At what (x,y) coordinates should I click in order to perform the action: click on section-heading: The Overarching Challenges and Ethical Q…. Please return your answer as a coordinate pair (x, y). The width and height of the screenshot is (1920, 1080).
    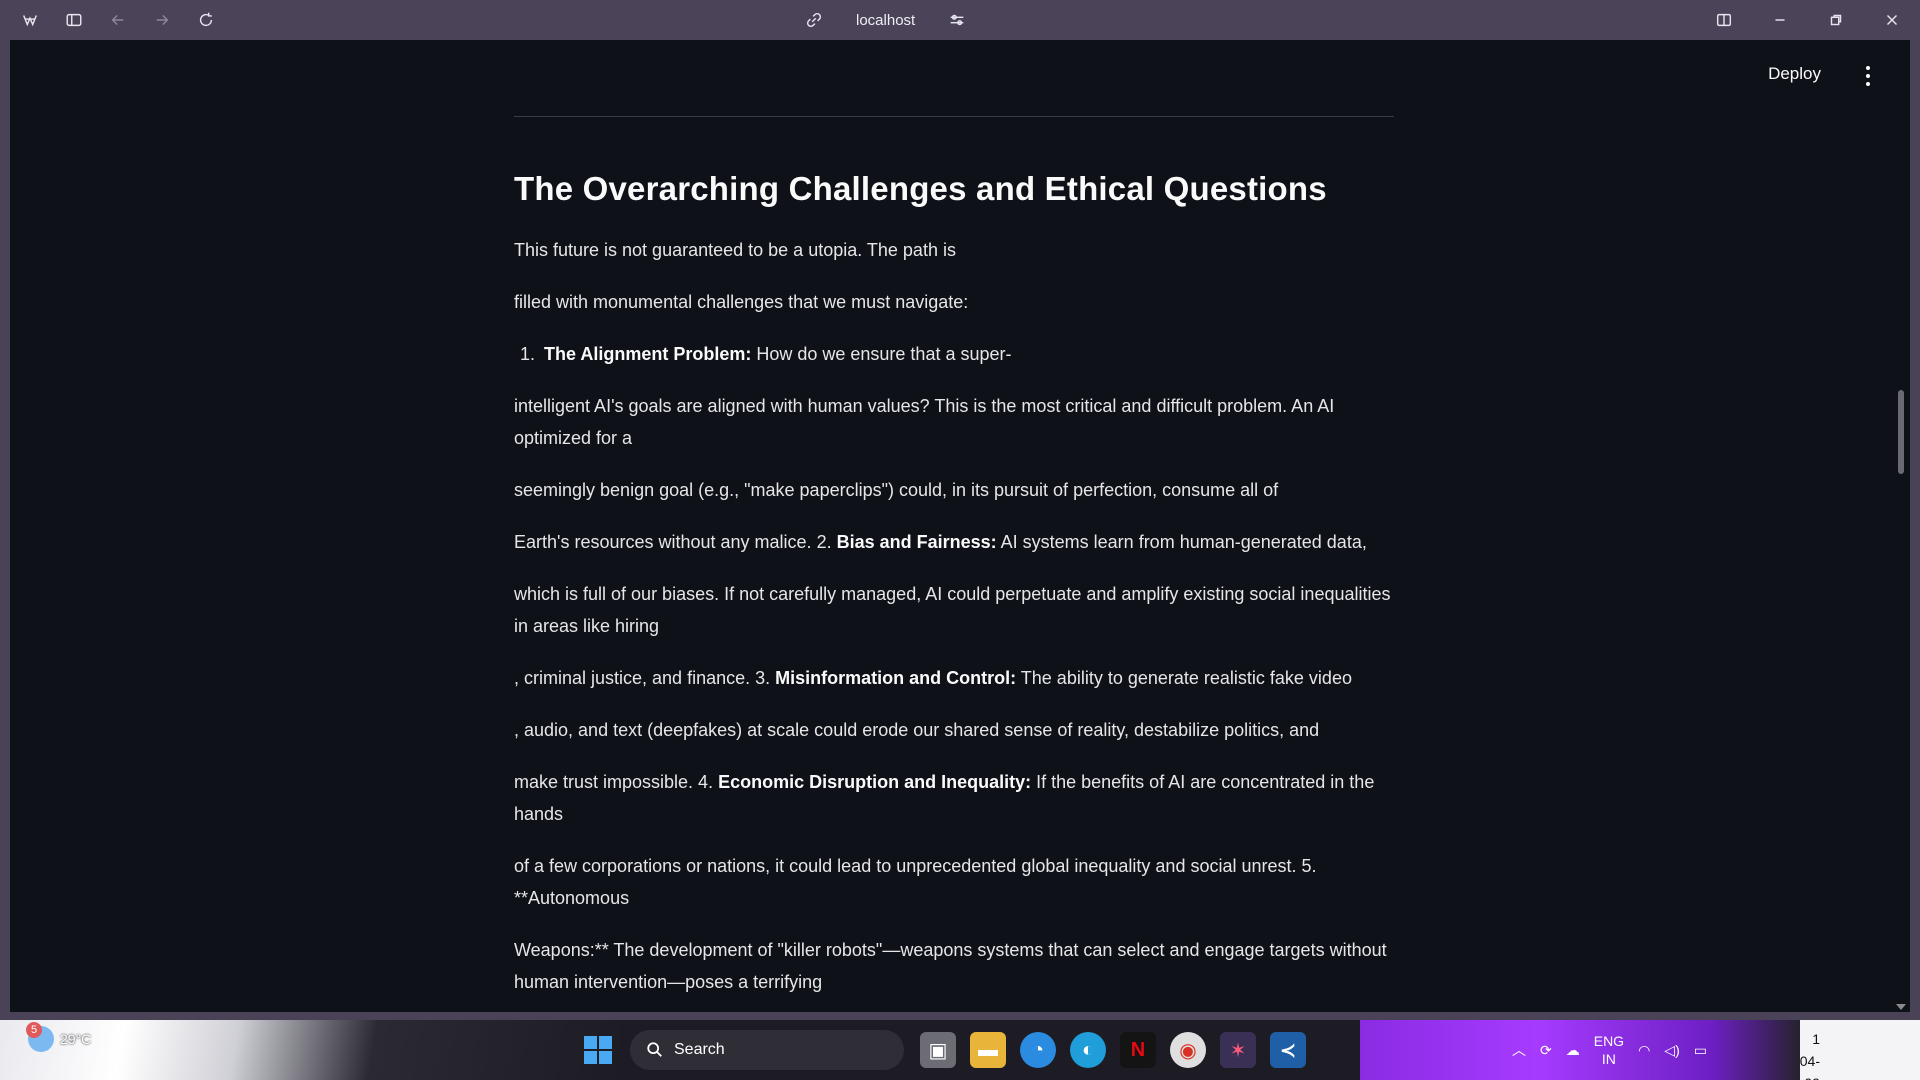
    Looking at the image, I should click on (920, 188).